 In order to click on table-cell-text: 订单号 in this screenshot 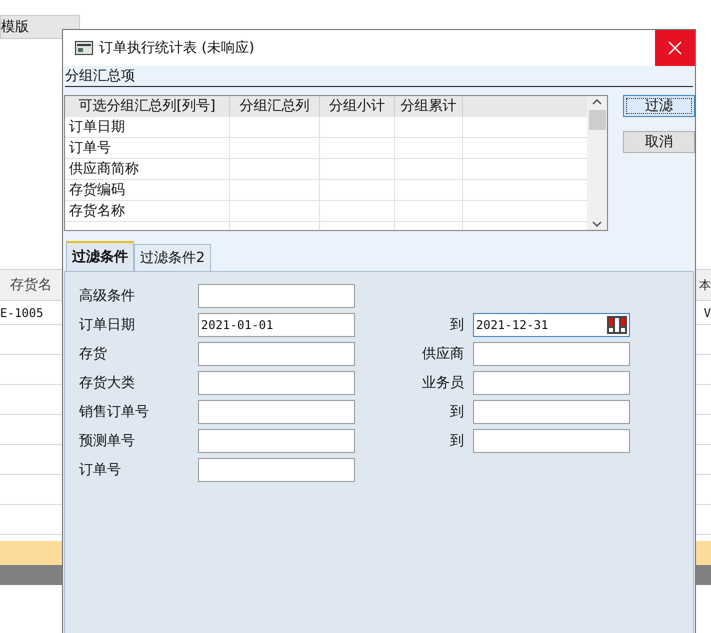, I will do `click(90, 148)`.